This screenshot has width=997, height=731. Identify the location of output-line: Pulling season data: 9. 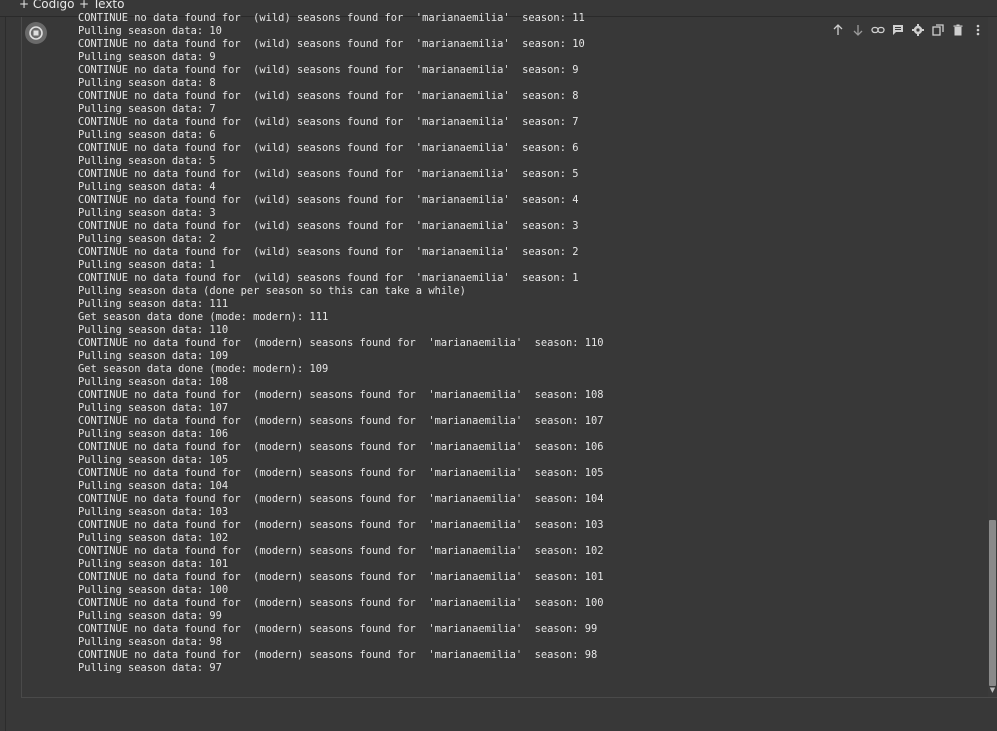
(147, 57).